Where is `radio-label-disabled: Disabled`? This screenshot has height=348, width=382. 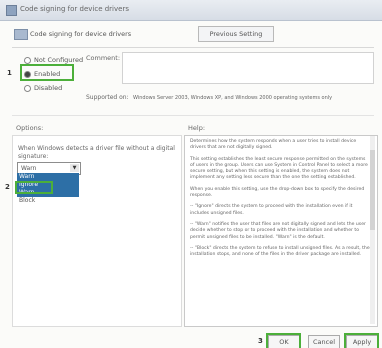
radio-label-disabled: Disabled is located at coordinates (48, 88).